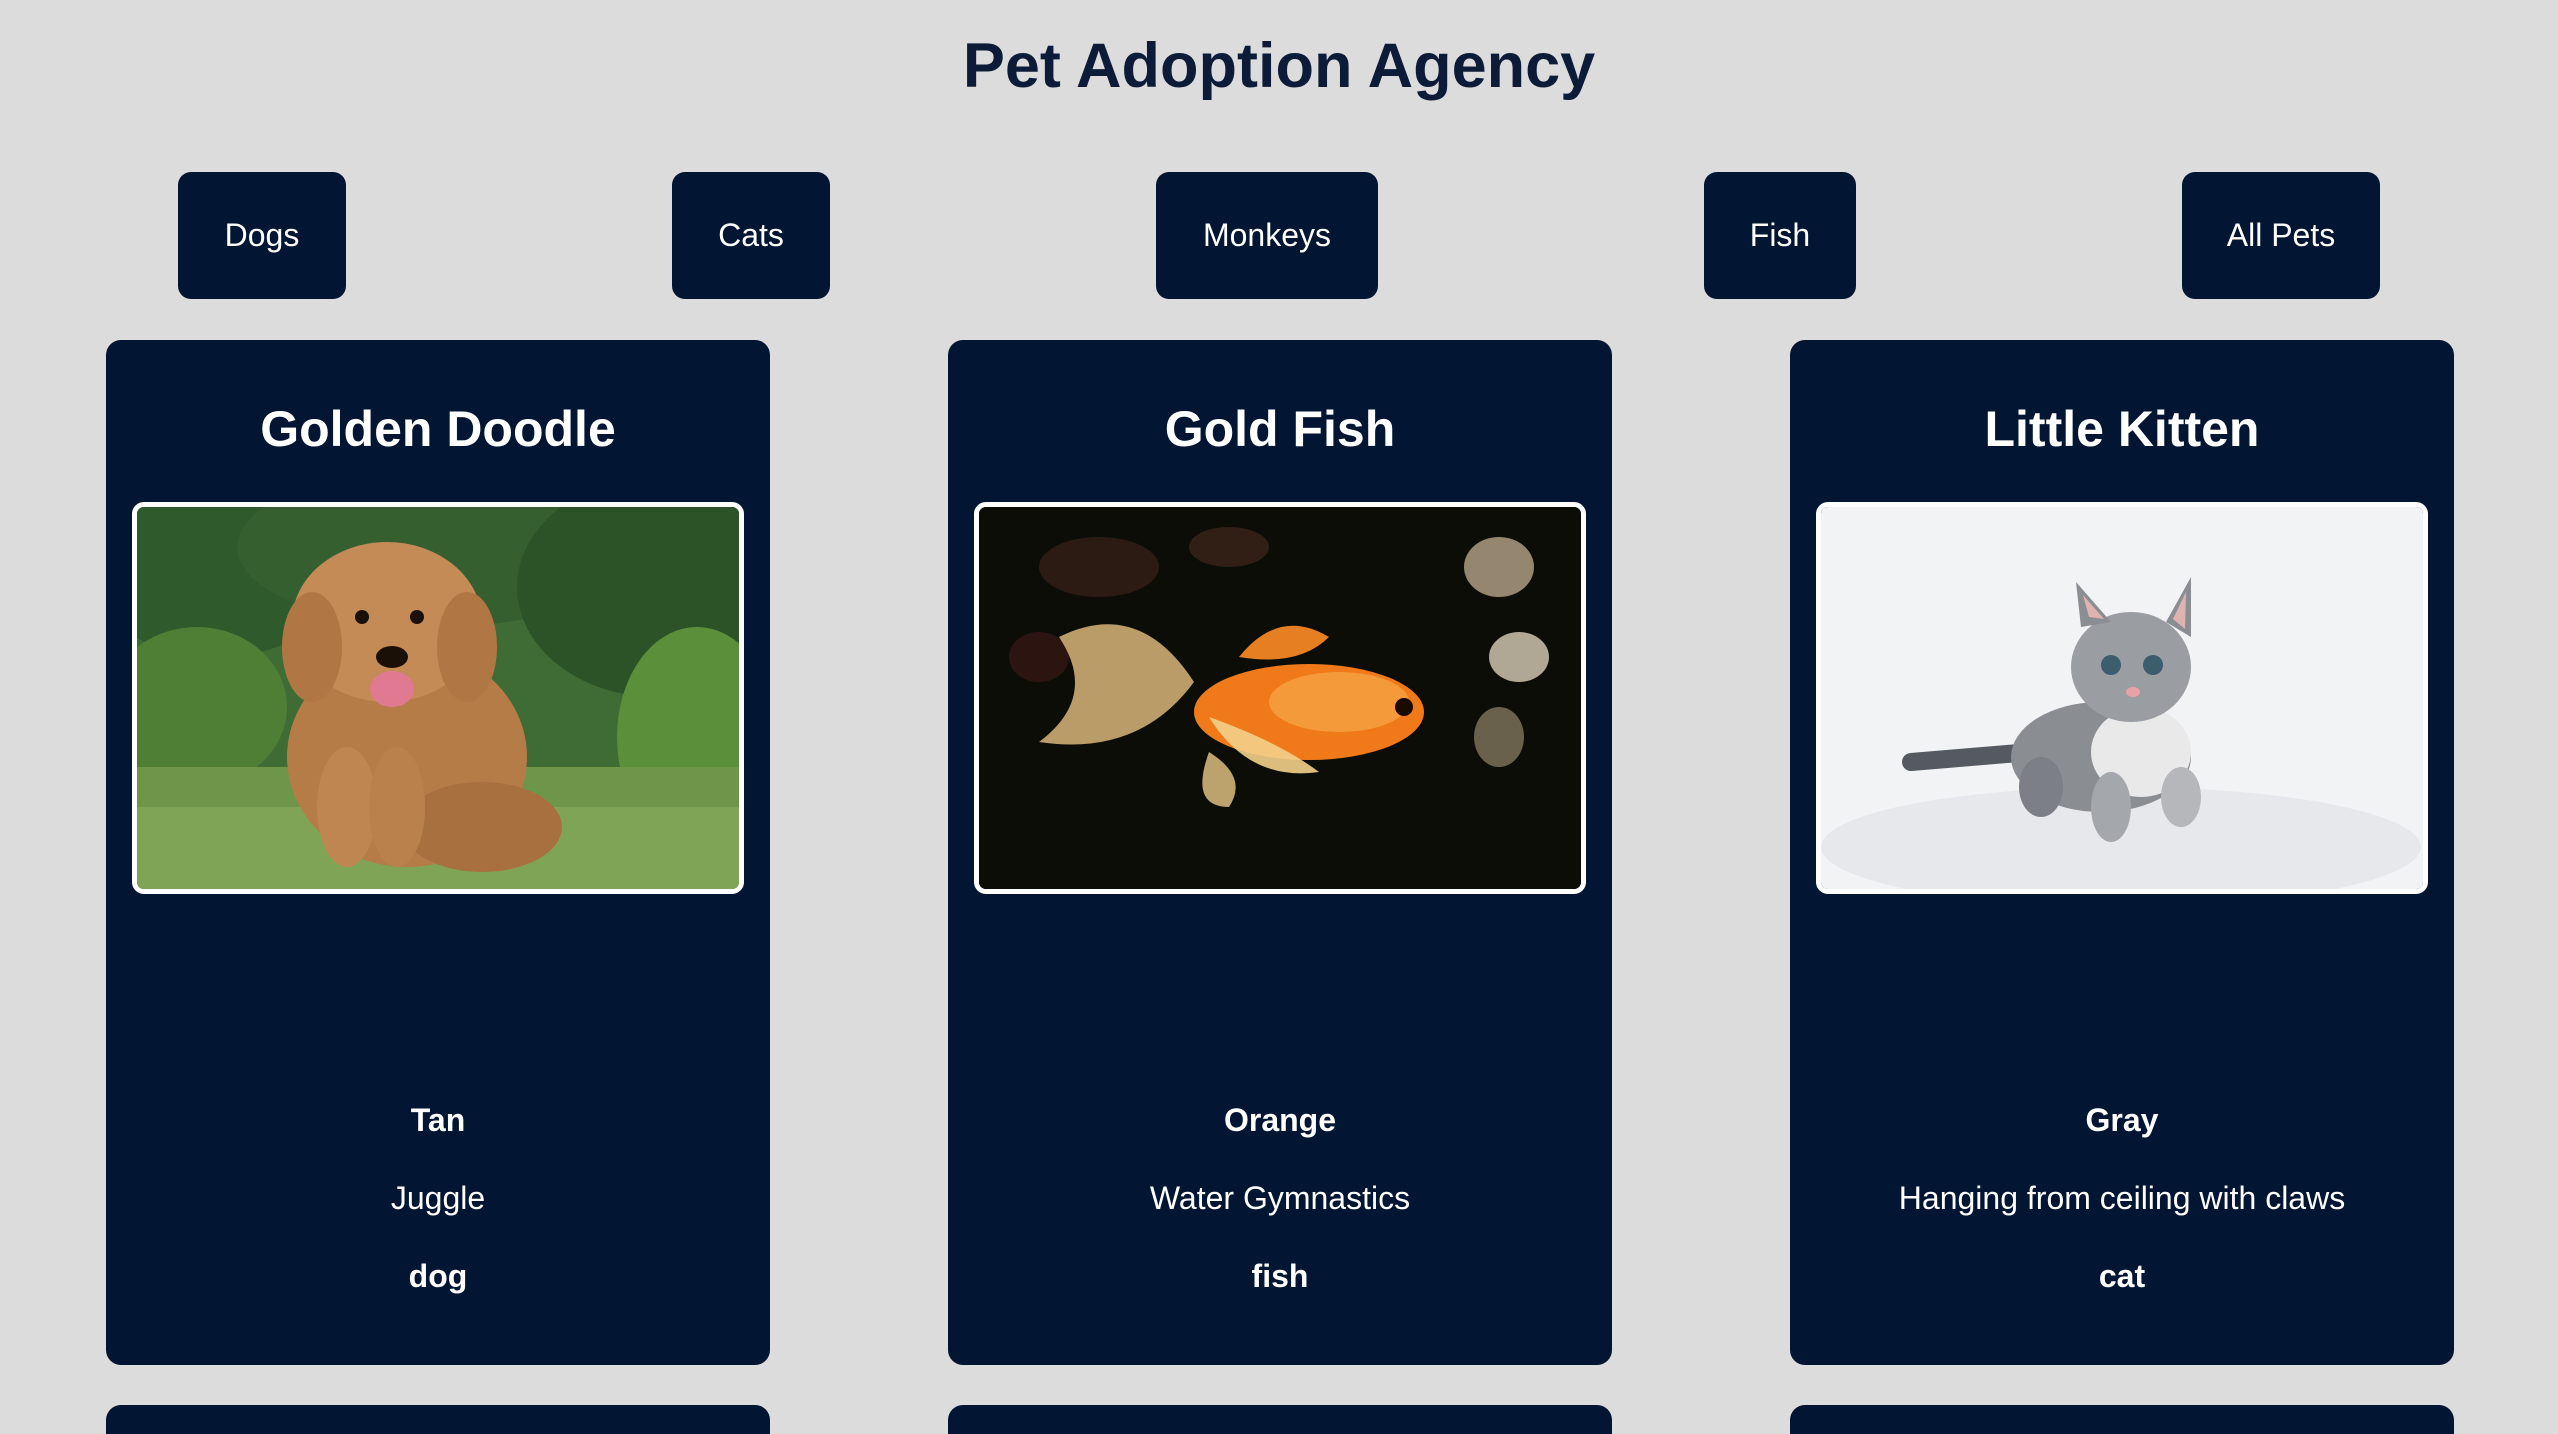  What do you see at coordinates (2281, 235) in the screenshot?
I see `filter-all-pets-button: All Pets` at bounding box center [2281, 235].